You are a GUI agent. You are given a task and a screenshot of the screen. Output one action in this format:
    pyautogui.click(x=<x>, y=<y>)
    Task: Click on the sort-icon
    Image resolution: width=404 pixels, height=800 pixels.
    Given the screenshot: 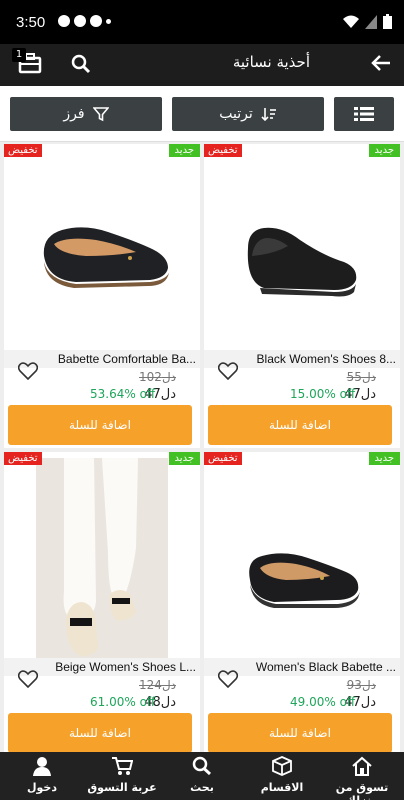 What is the action you would take?
    pyautogui.click(x=268, y=115)
    